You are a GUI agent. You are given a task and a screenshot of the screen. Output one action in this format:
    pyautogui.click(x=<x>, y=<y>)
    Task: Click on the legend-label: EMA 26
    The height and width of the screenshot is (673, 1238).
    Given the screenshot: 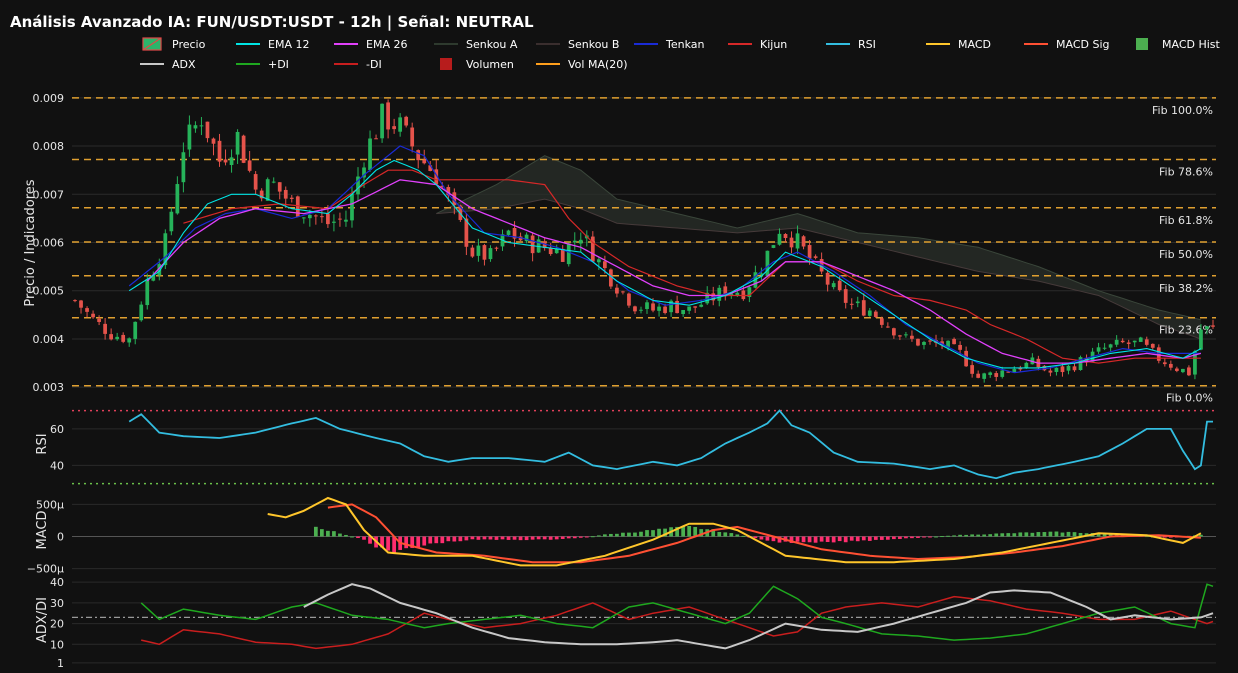 What is the action you would take?
    pyautogui.click(x=386, y=44)
    